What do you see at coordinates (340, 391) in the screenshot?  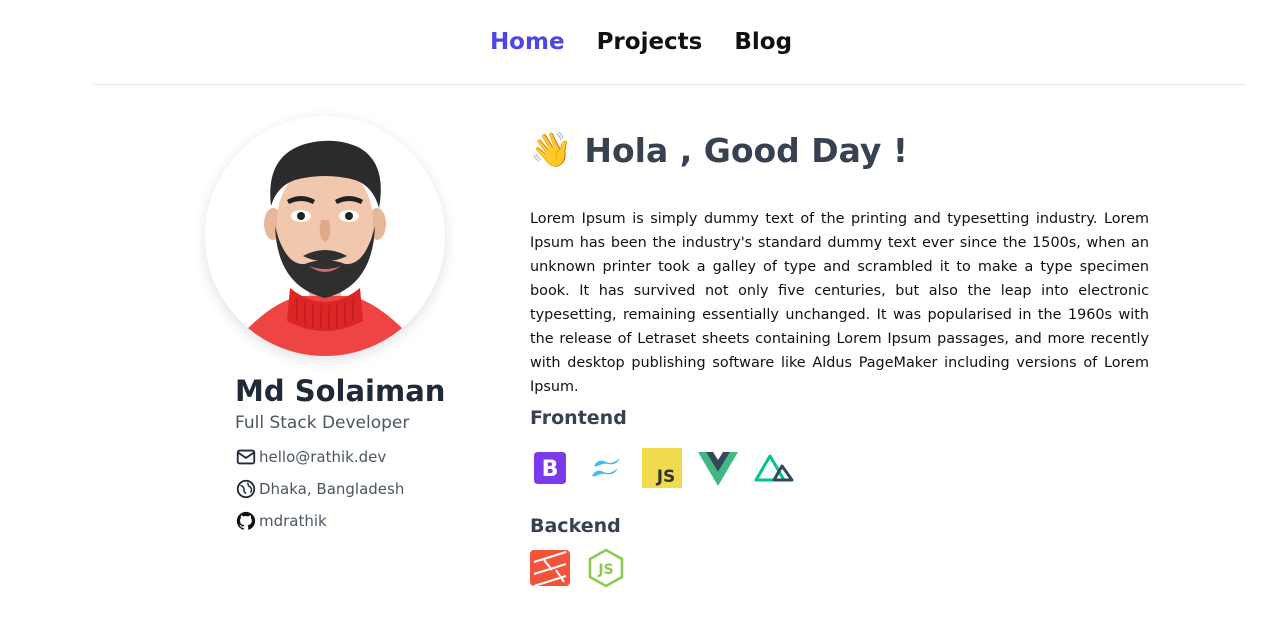 I see `profile-name: Md Solaiman` at bounding box center [340, 391].